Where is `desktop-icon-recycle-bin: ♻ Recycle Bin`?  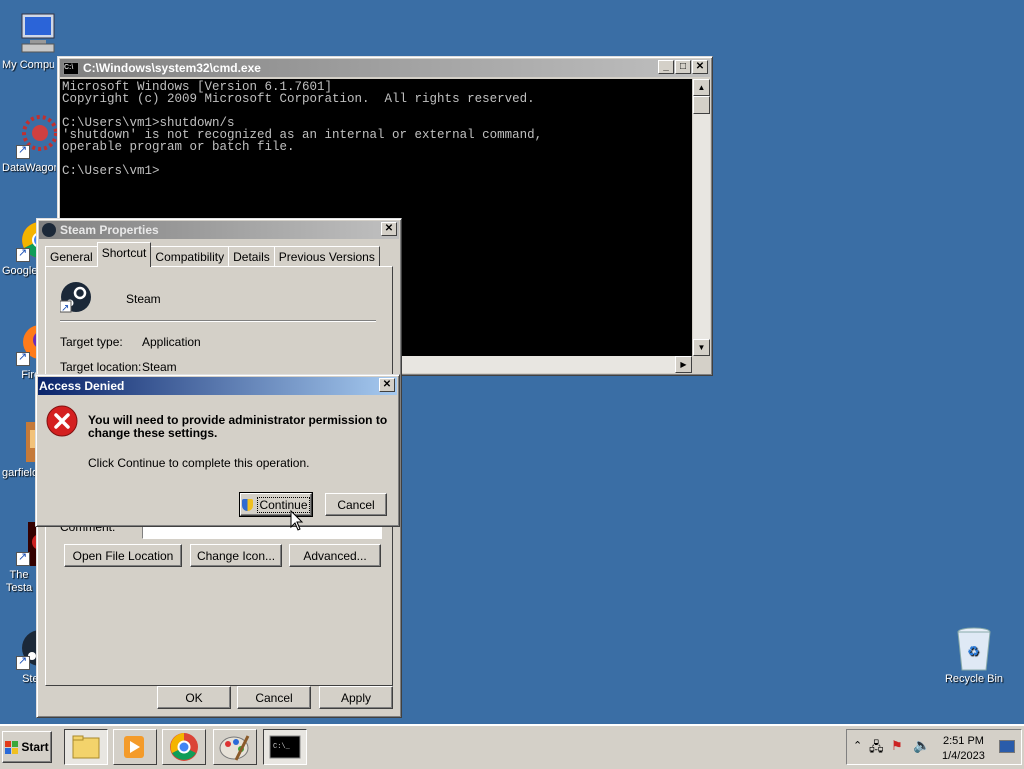 desktop-icon-recycle-bin: ♻ Recycle Bin is located at coordinates (974, 656).